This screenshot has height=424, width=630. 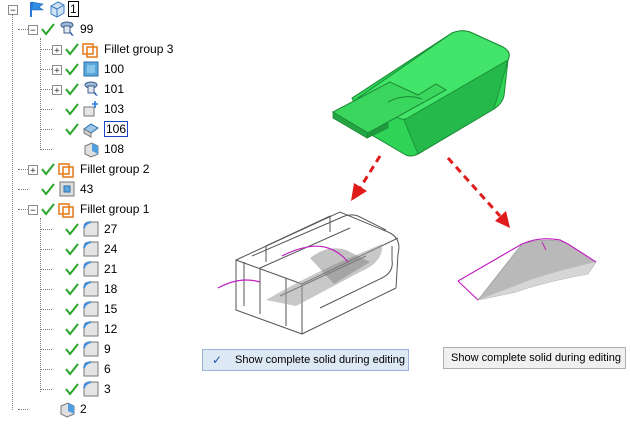 I want to click on block-face-icon, so click(x=67, y=189).